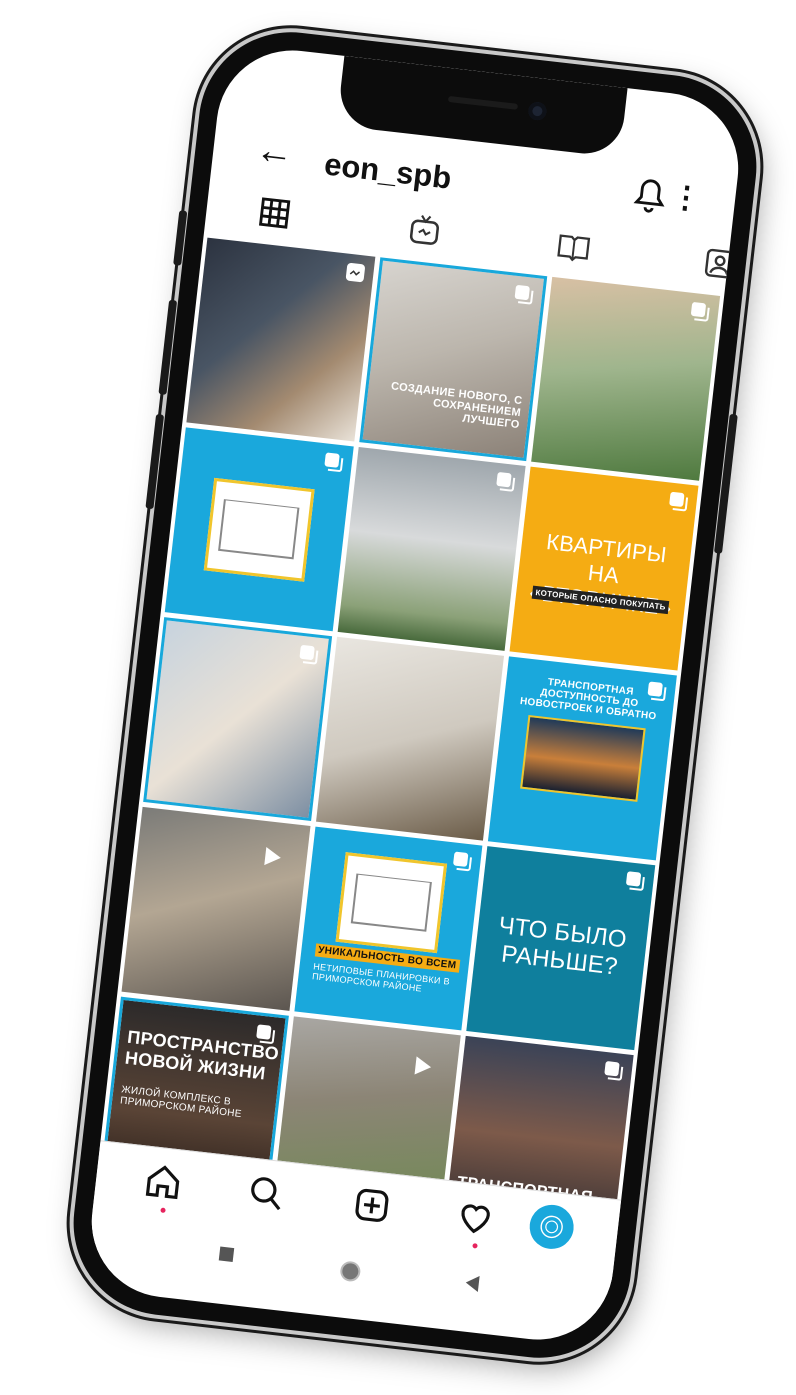 This screenshot has width=796, height=1395. I want to click on post-caption: ЧТО БЫЛО РАНЬШЕ?, so click(563, 946).